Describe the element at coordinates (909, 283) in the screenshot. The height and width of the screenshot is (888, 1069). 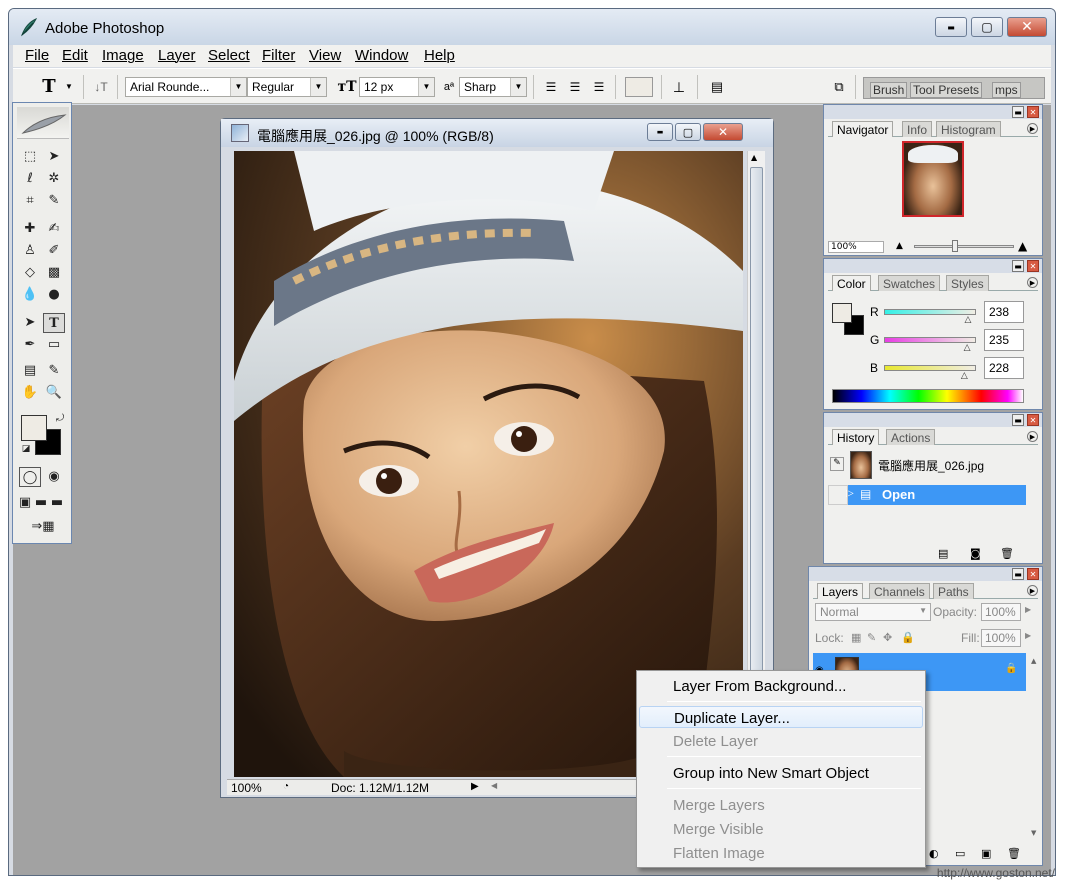
I see `tab-swatches: Swatches` at that location.